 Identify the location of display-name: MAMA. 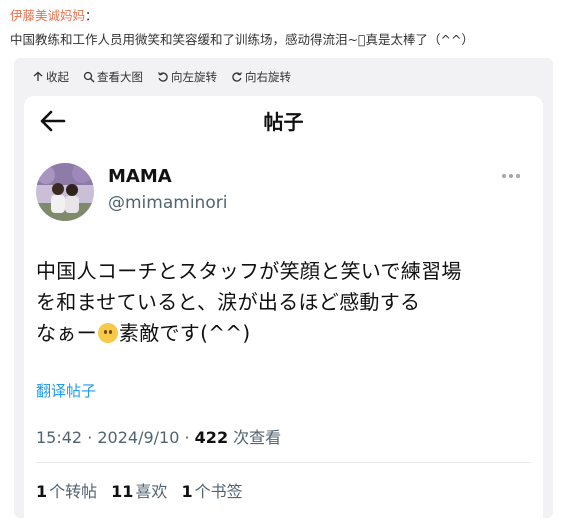
(140, 176).